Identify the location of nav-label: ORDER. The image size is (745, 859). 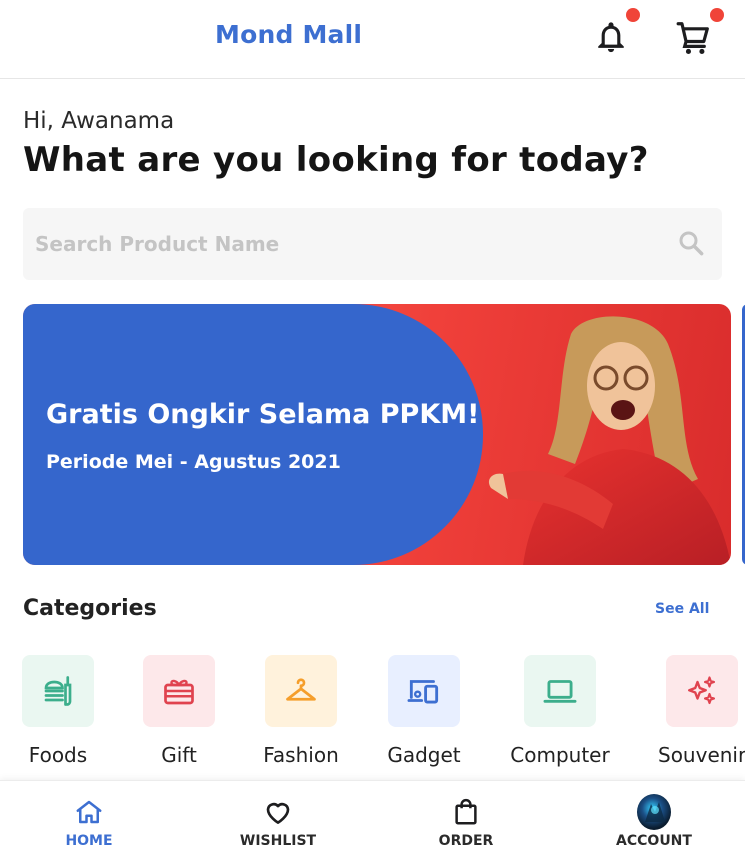
(466, 841).